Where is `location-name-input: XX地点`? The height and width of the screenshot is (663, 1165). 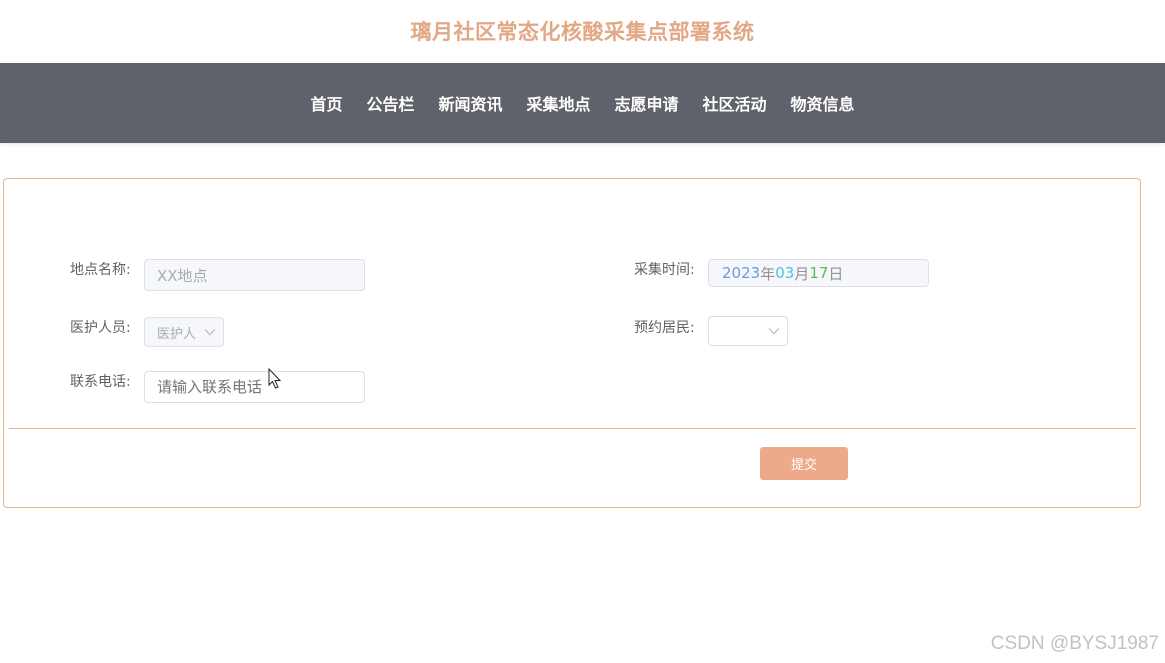
location-name-input: XX地点 is located at coordinates (254, 275).